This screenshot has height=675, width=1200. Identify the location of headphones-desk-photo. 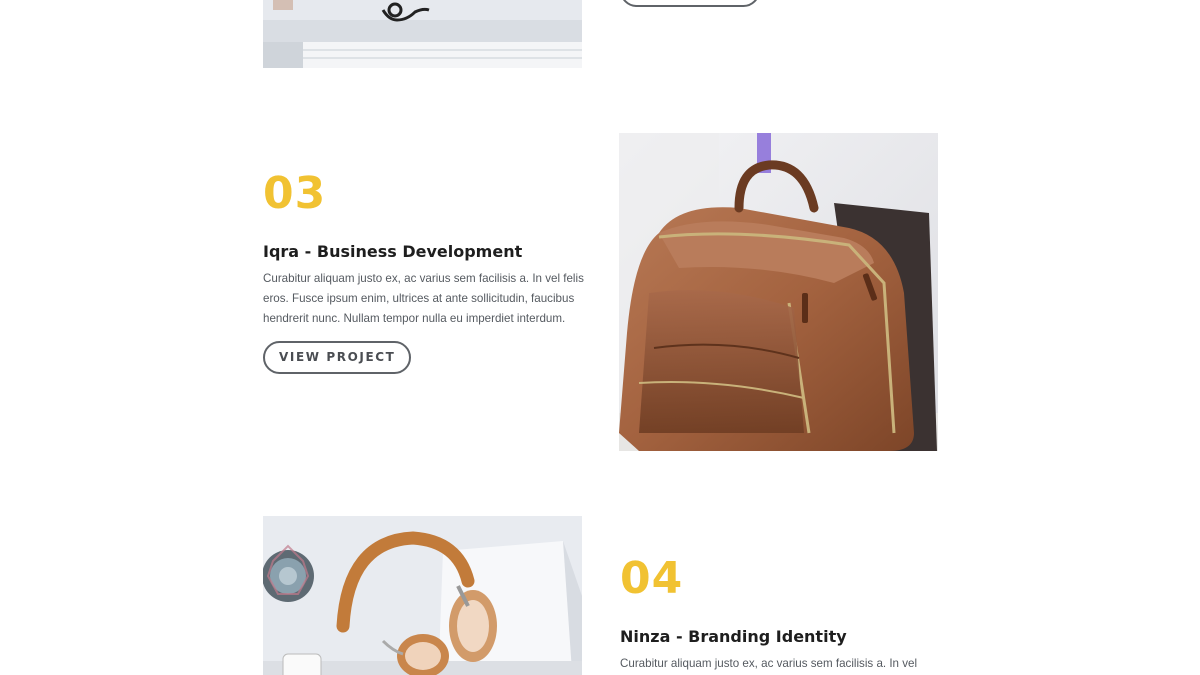
(422, 595).